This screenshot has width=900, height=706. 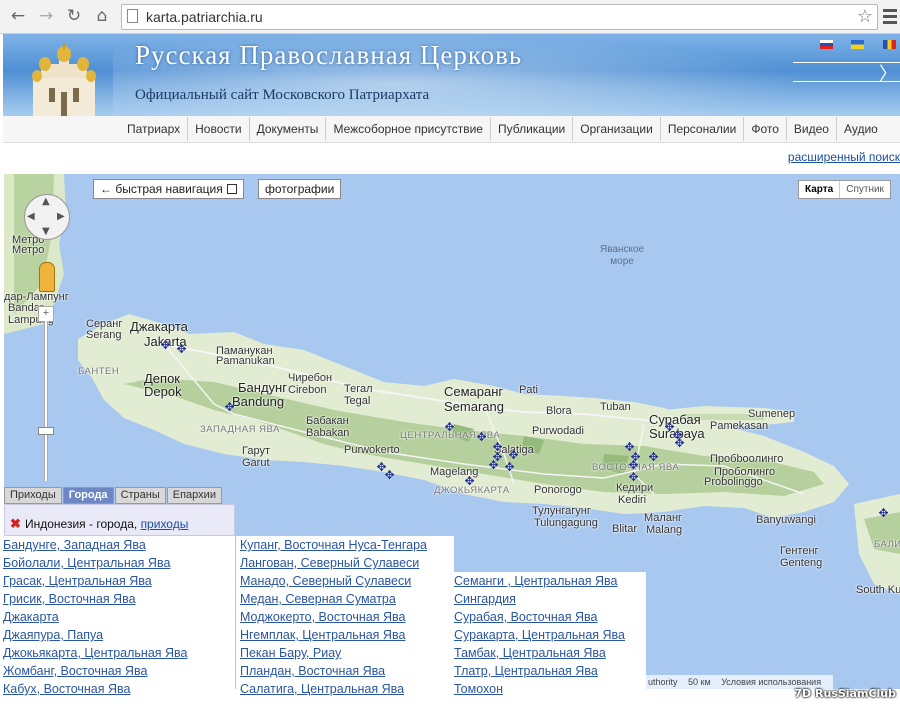 What do you see at coordinates (347, 671) in the screenshot?
I see `city-link: Пландан, Восточная Ява` at bounding box center [347, 671].